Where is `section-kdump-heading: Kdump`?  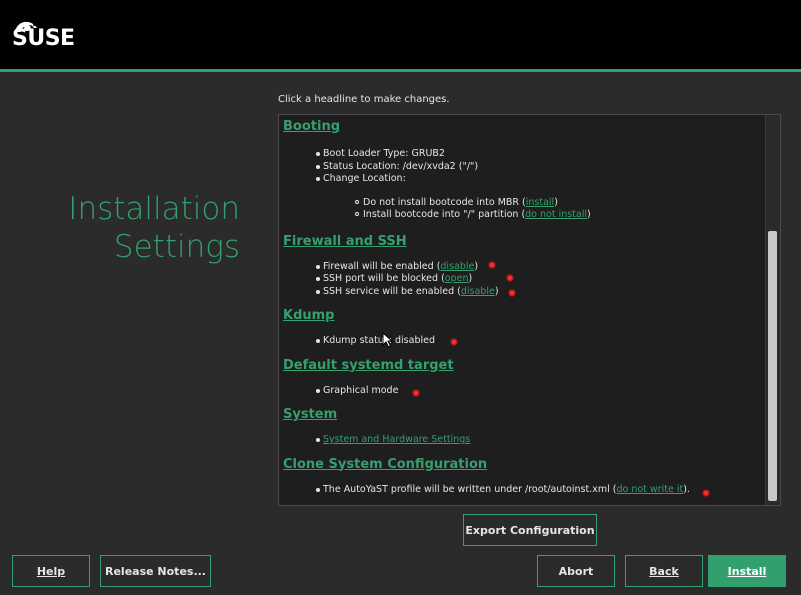 section-kdump-heading: Kdump is located at coordinates (523, 315).